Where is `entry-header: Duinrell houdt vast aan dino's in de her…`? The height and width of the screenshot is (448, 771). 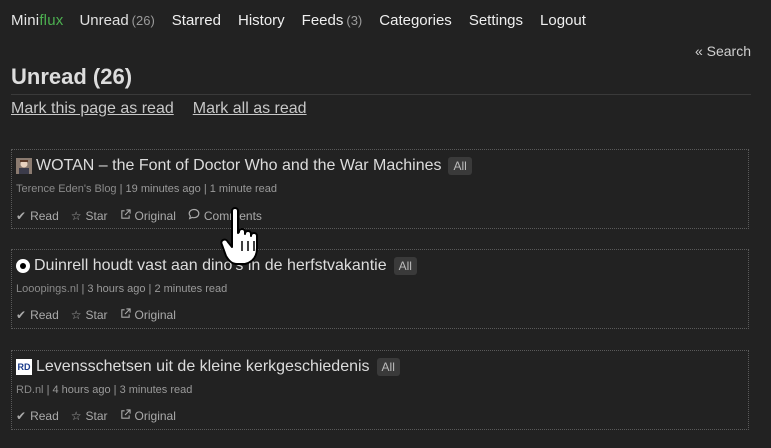 entry-header: Duinrell houdt vast aan dino's in de her… is located at coordinates (216, 266).